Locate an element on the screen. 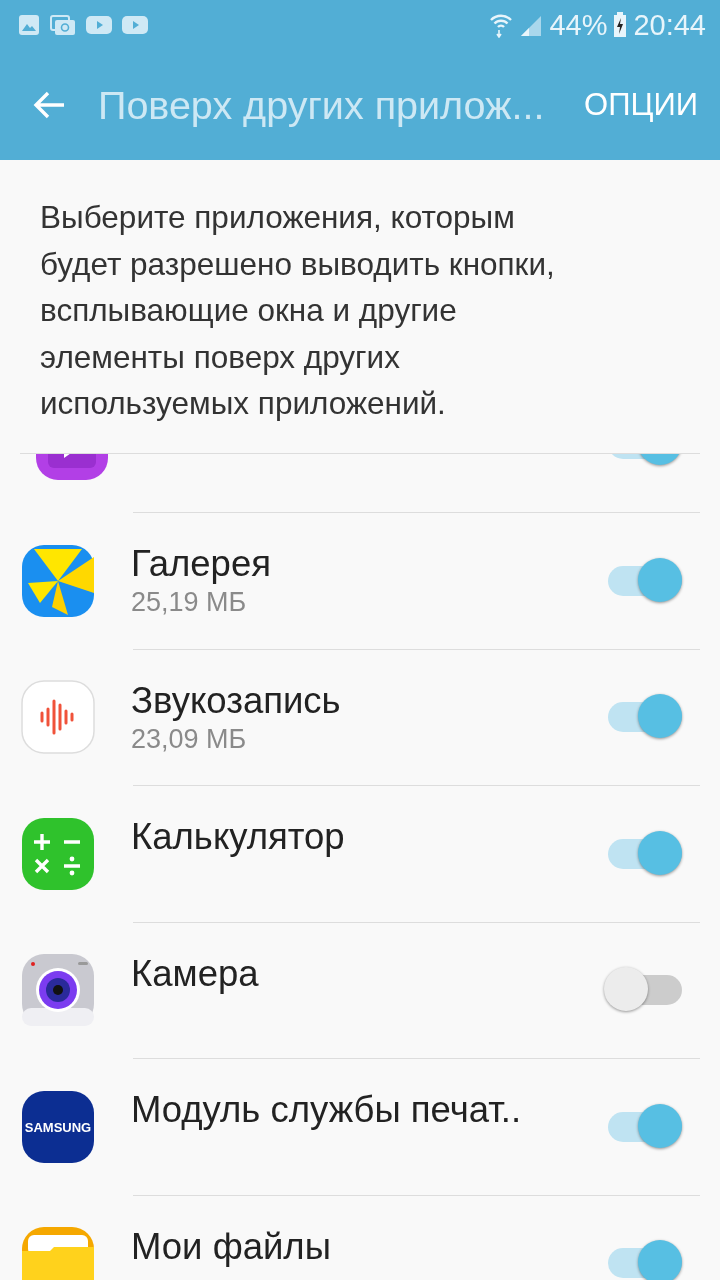 Image resolution: width=720 pixels, height=1280 pixels. clock: 20:44 is located at coordinates (669, 25).